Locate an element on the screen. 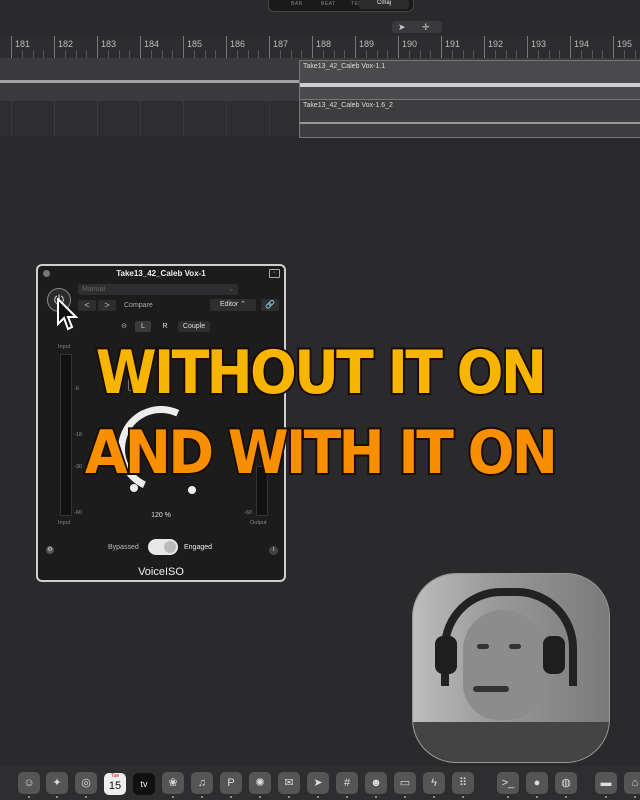  launchpad-icon: ✺ is located at coordinates (260, 783).